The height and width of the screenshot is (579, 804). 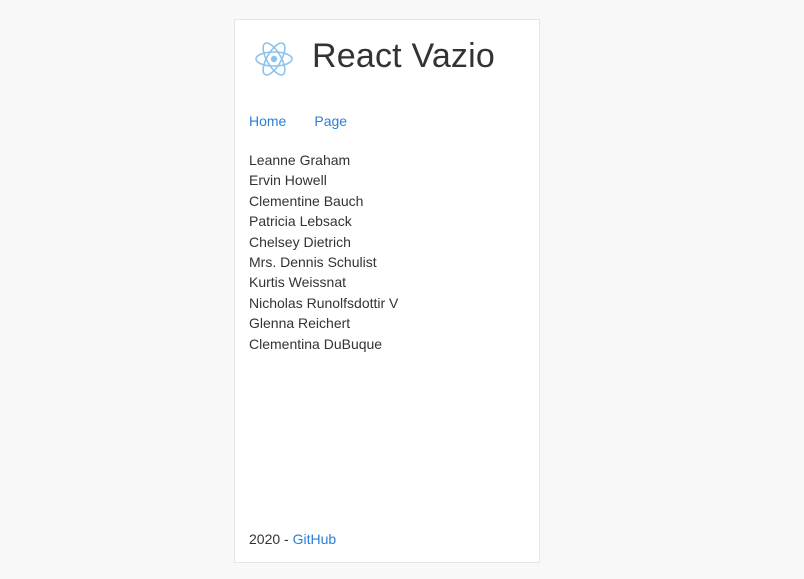 What do you see at coordinates (300, 160) in the screenshot?
I see `list-item: Leanne Graham` at bounding box center [300, 160].